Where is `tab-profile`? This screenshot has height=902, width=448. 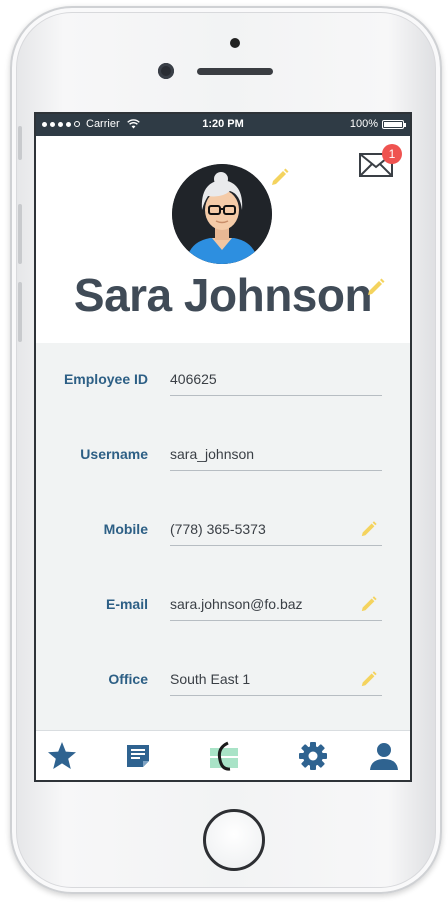
tab-profile is located at coordinates (384, 756).